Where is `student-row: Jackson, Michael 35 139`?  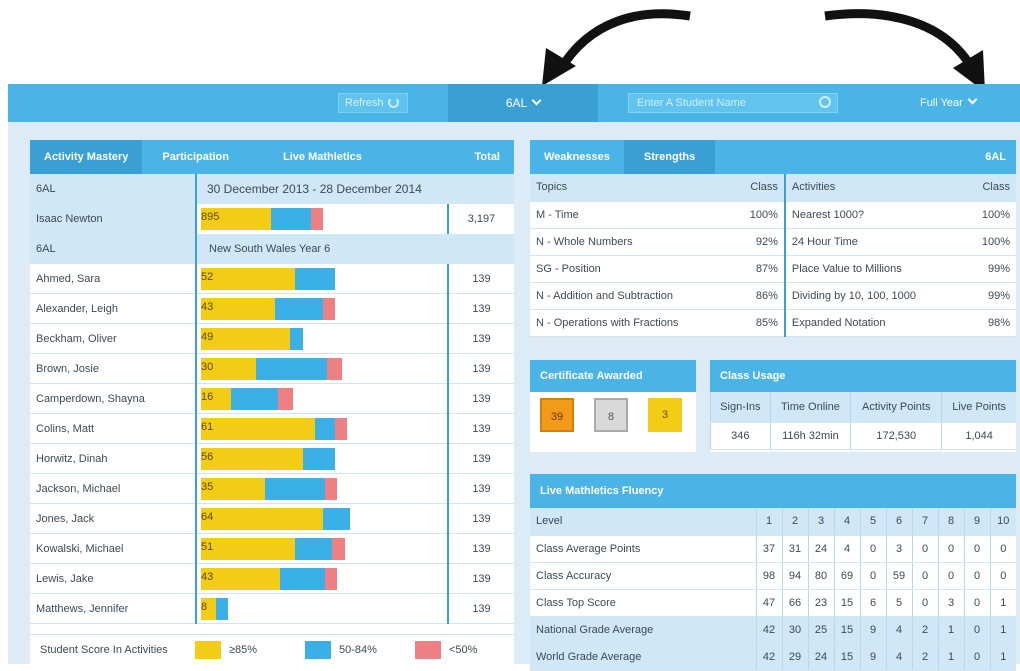 student-row: Jackson, Michael 35 139 is located at coordinates (272, 488).